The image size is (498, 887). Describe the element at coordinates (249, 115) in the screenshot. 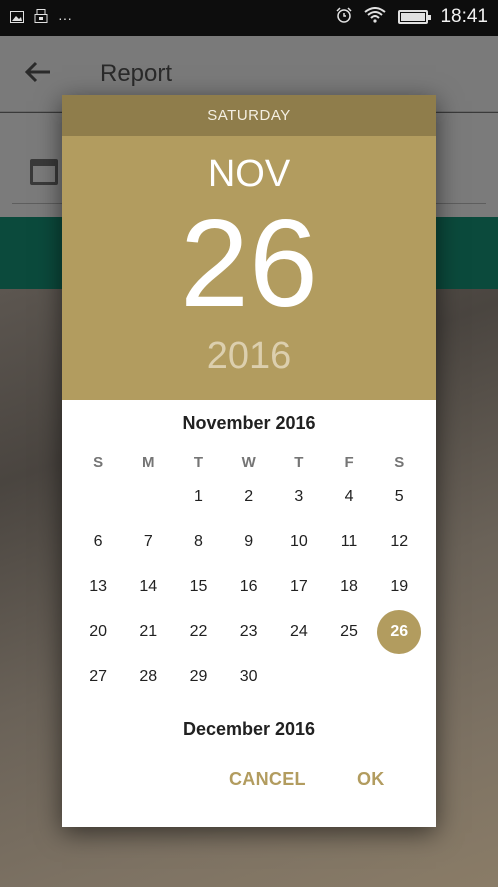

I see `day-of-week-label: SATURDAY` at that location.